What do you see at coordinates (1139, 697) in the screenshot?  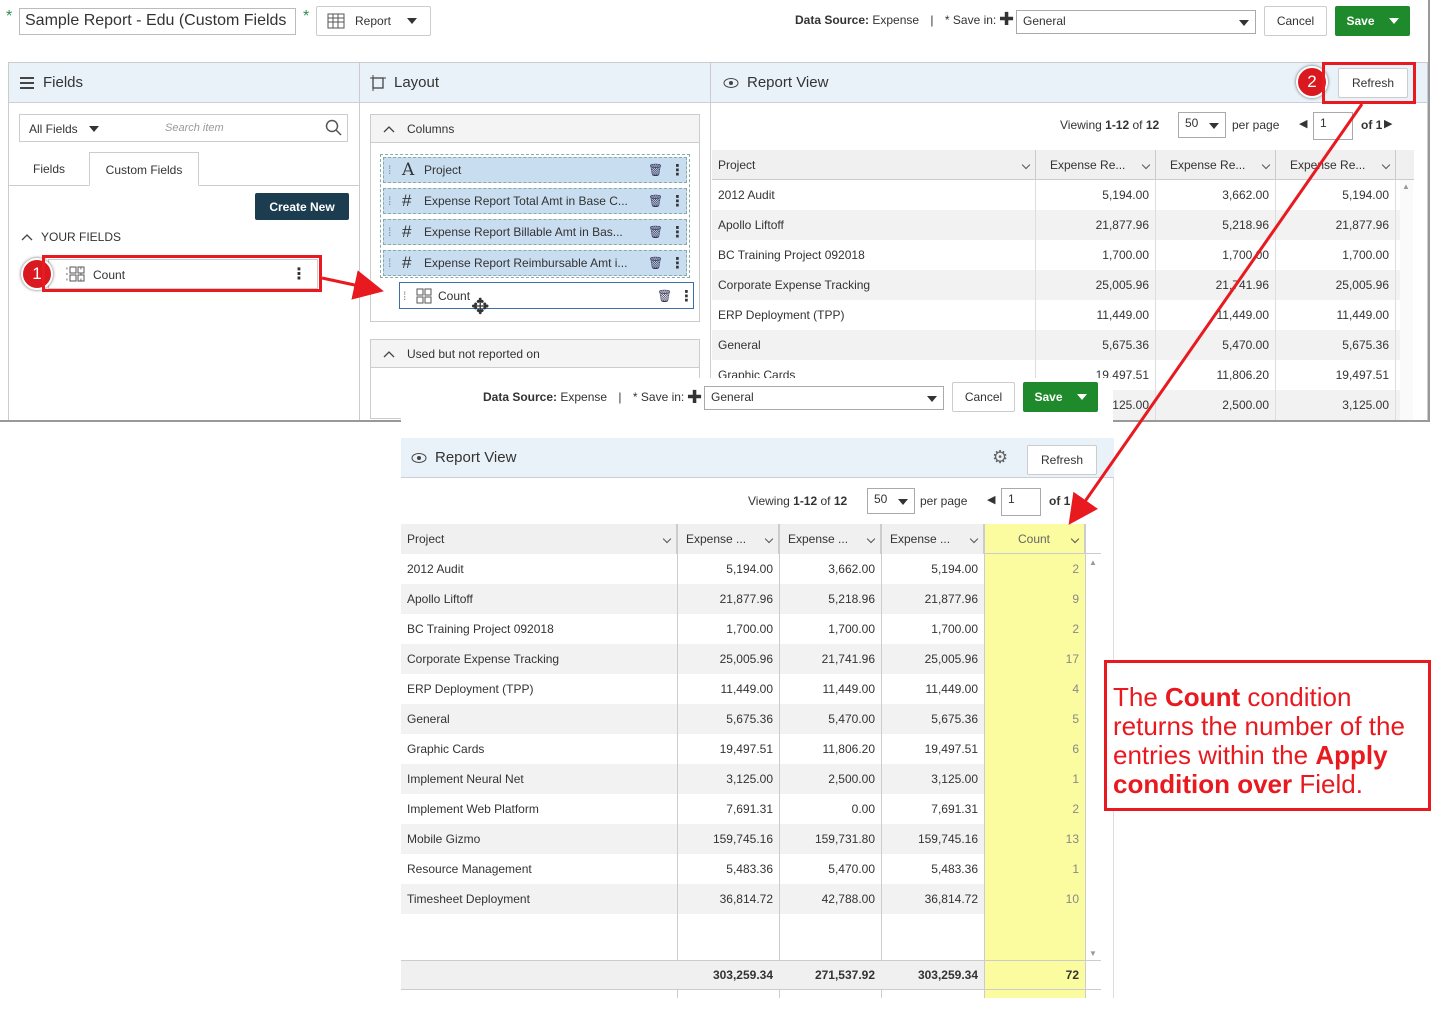 I see `note-text: The` at bounding box center [1139, 697].